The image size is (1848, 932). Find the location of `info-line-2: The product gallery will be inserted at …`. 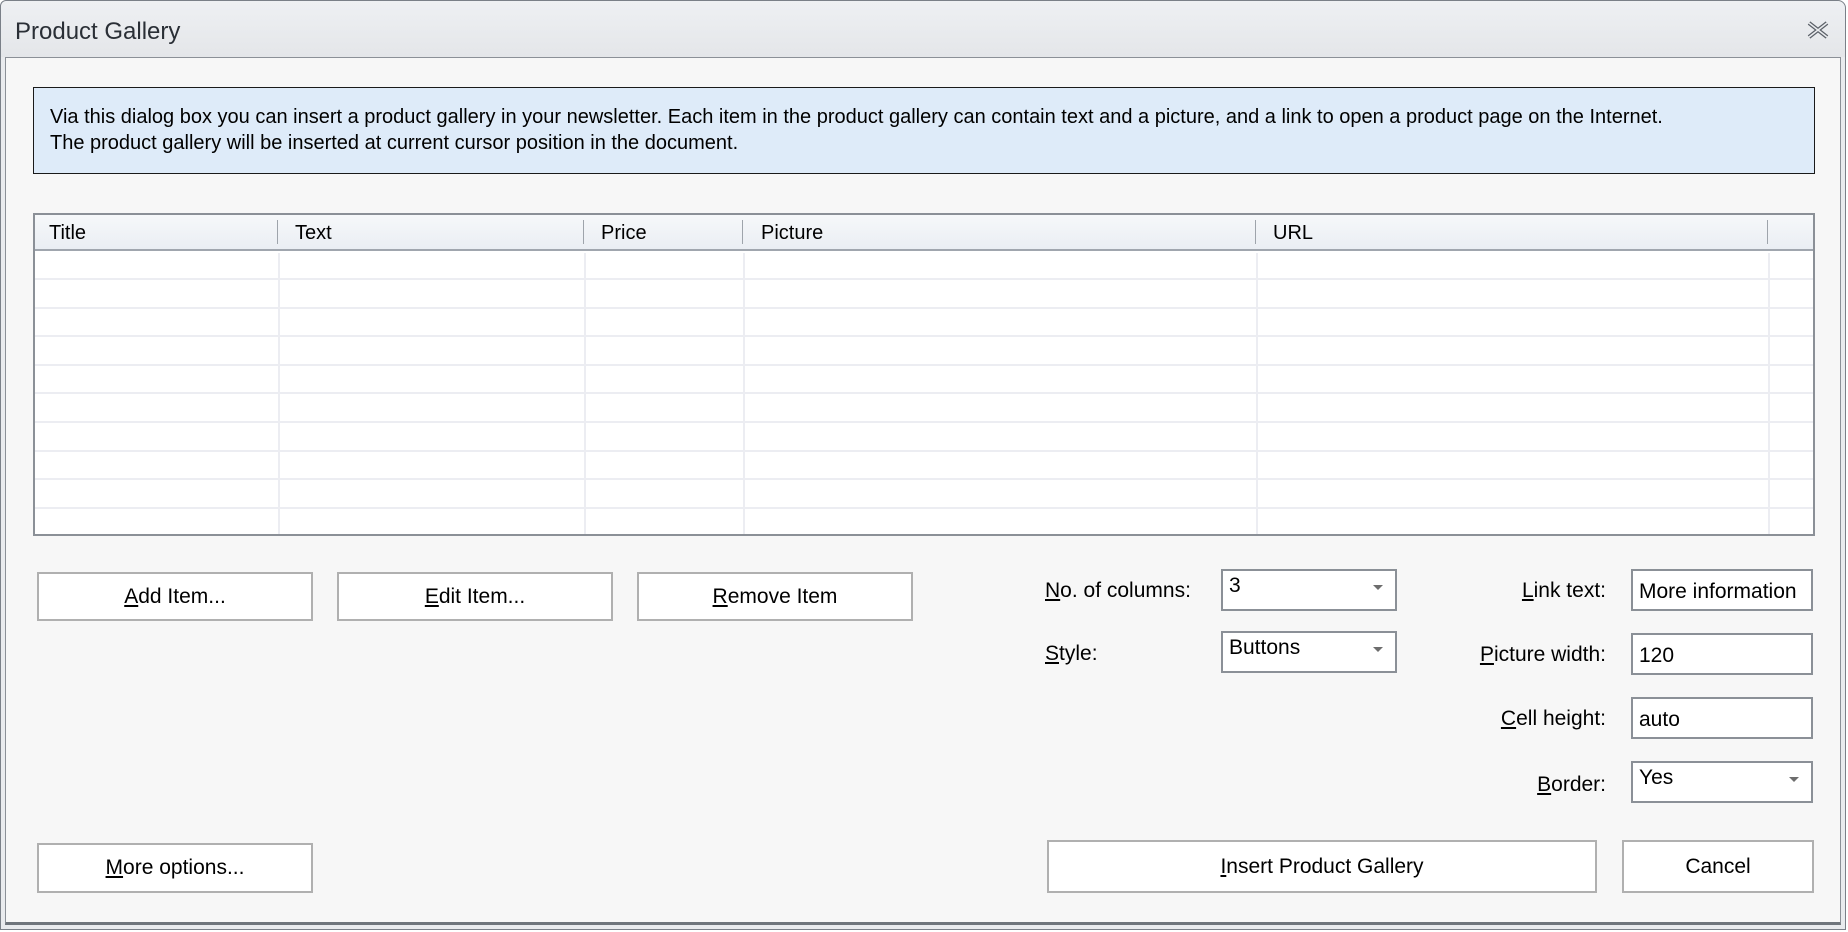

info-line-2: The product gallery will be inserted at … is located at coordinates (394, 143).